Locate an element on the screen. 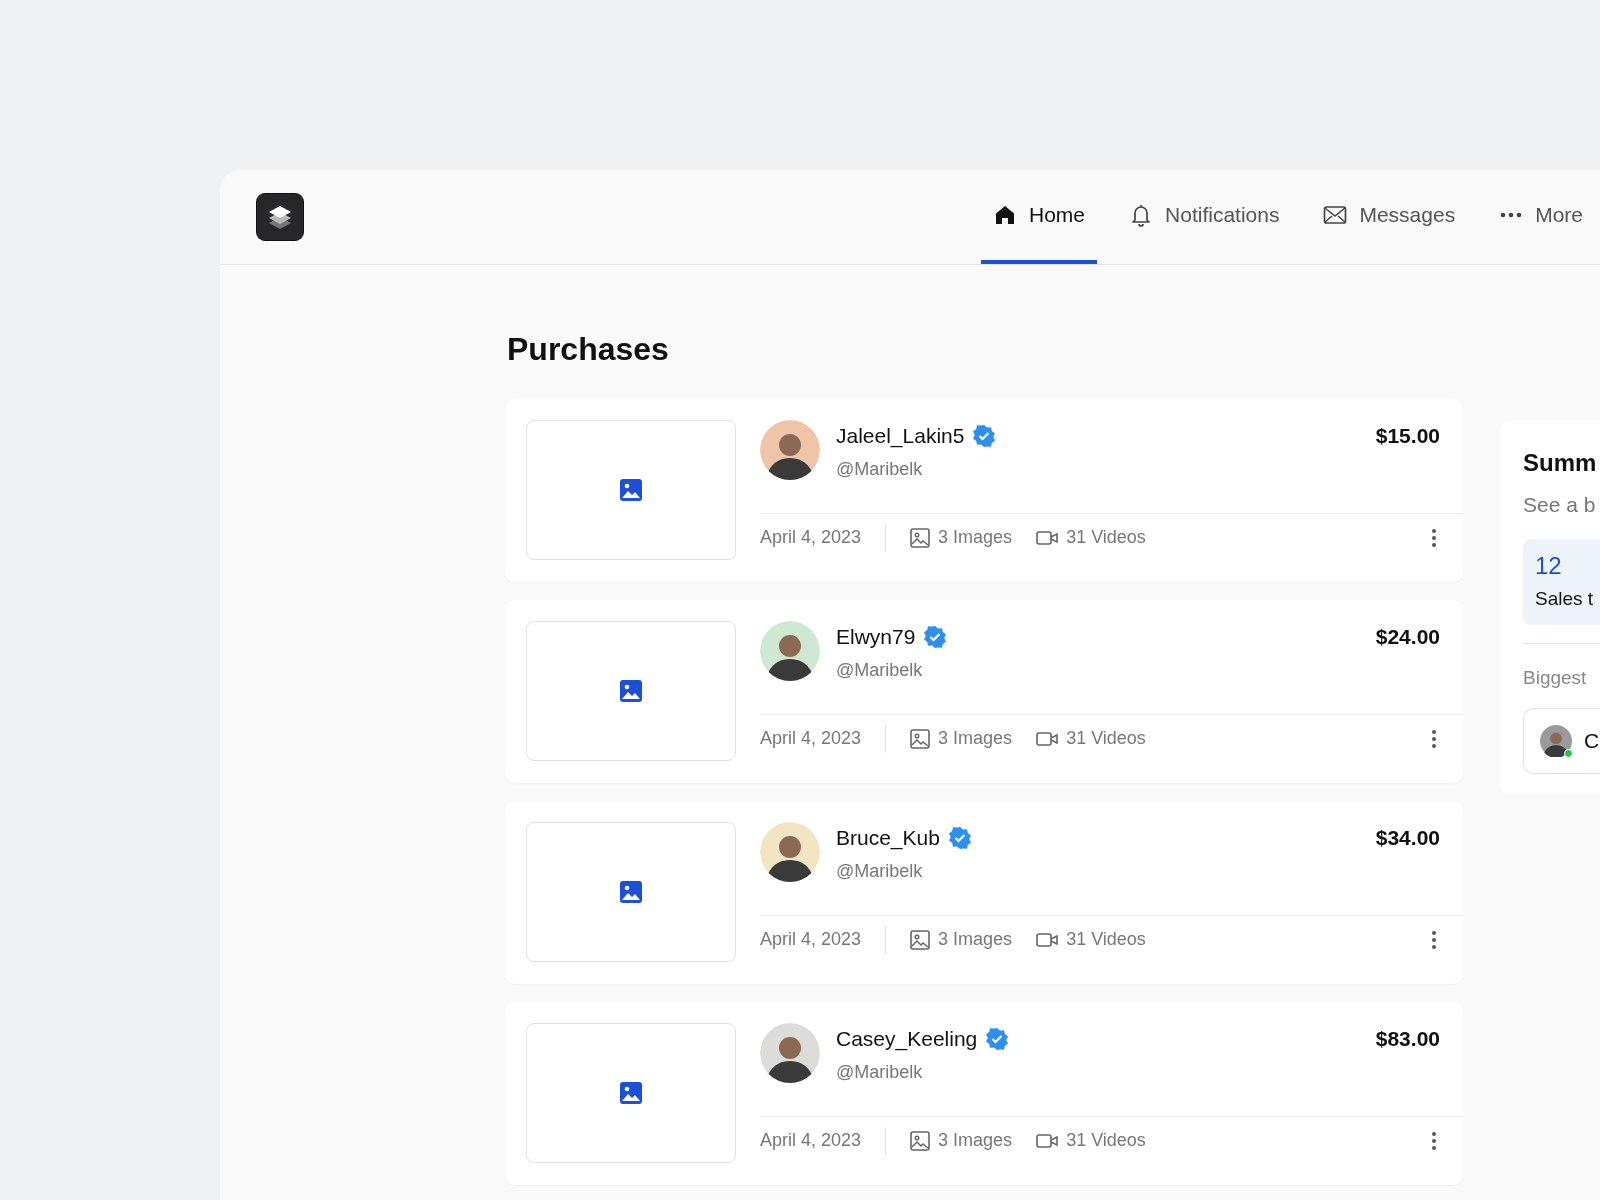 Image resolution: width=1600 pixels, height=1200 pixels. home-icon is located at coordinates (1005, 215).